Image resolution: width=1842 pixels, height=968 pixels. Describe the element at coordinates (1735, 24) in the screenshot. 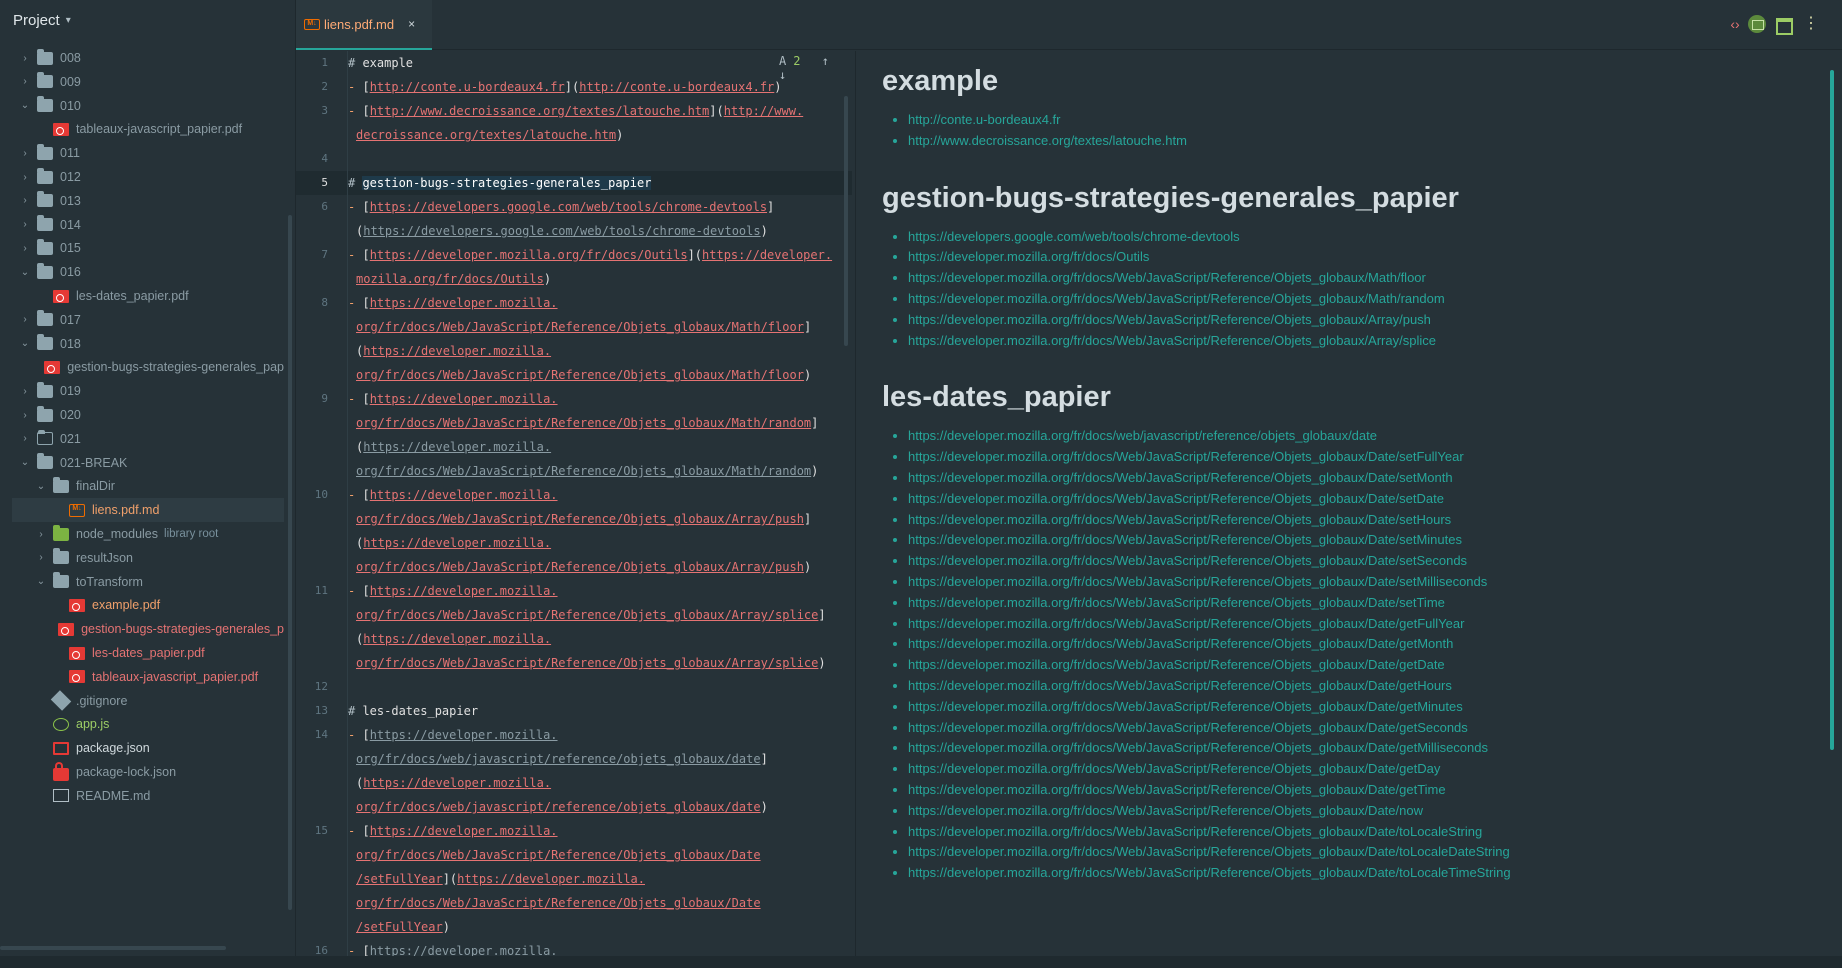

I see `code-view-icon: ‹›` at that location.